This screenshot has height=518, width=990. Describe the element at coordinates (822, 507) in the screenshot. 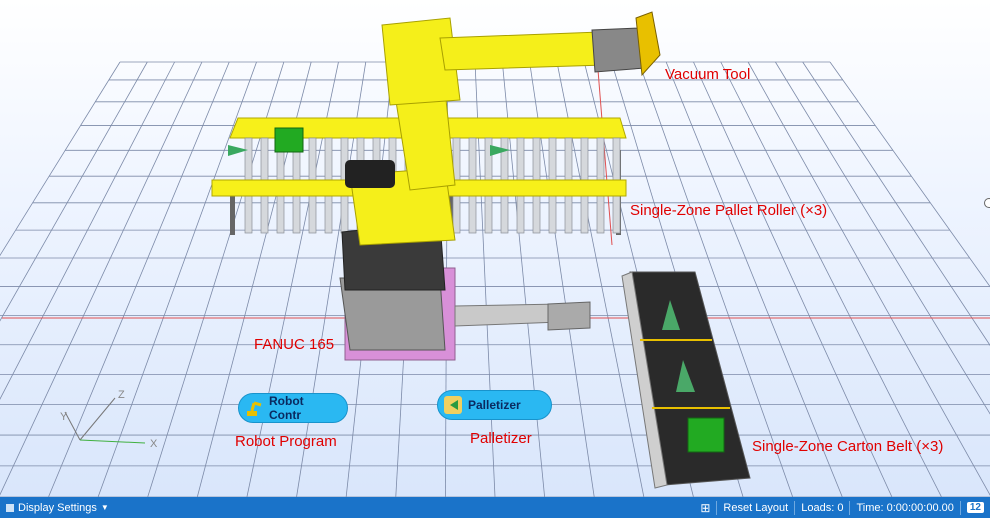

I see `loads-counter: Loads: 0` at that location.